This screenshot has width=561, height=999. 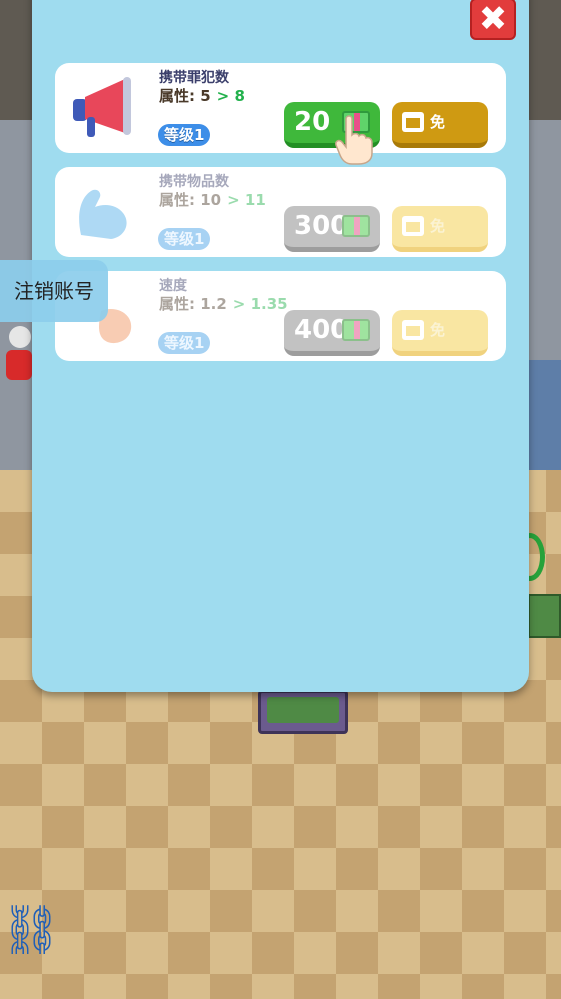 I want to click on upgrade-card-speed: 速度 属性: 1.2 > 1.35 等级1 400 免, so click(x=280, y=316).